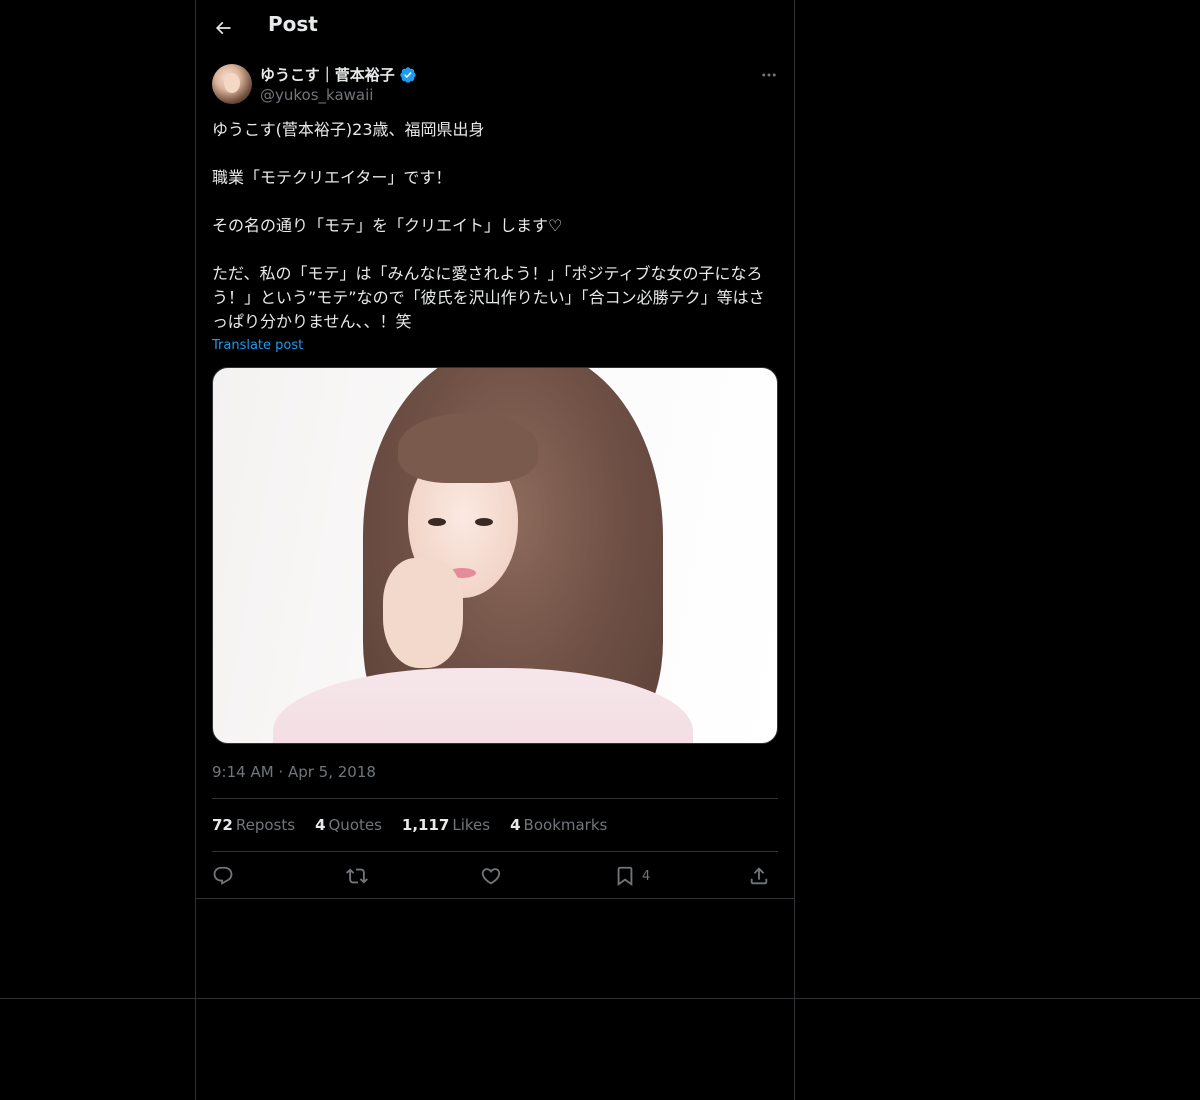 The width and height of the screenshot is (1200, 1100). I want to click on translate-post-link: Translate post, so click(257, 345).